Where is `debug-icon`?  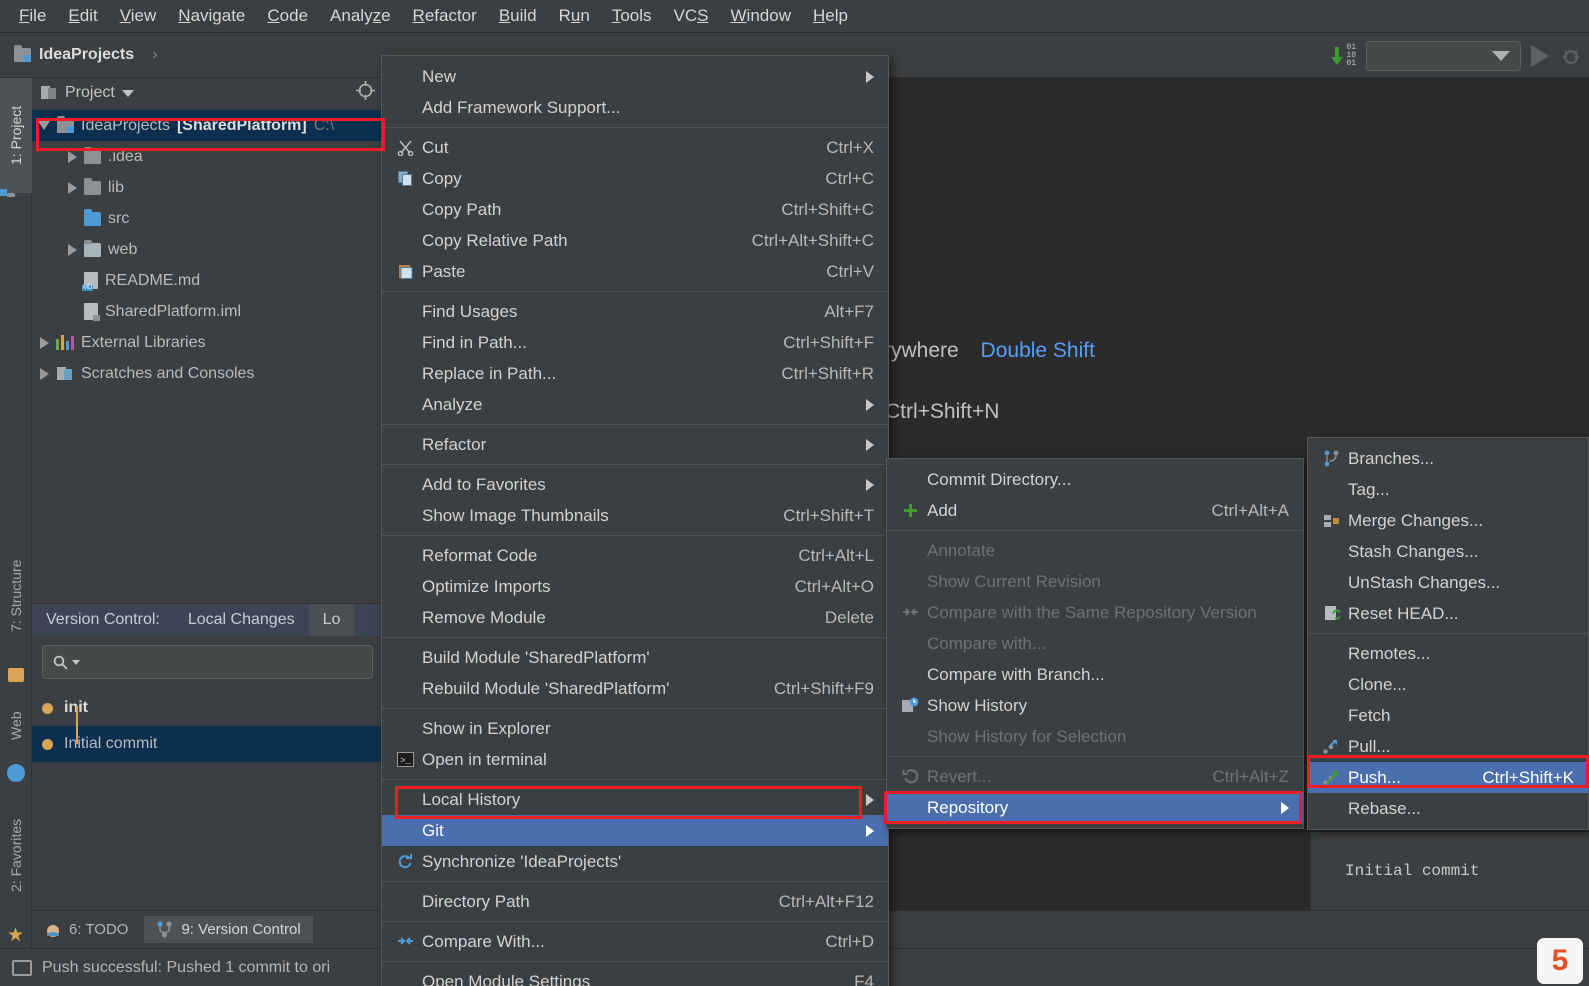 debug-icon is located at coordinates (1571, 56).